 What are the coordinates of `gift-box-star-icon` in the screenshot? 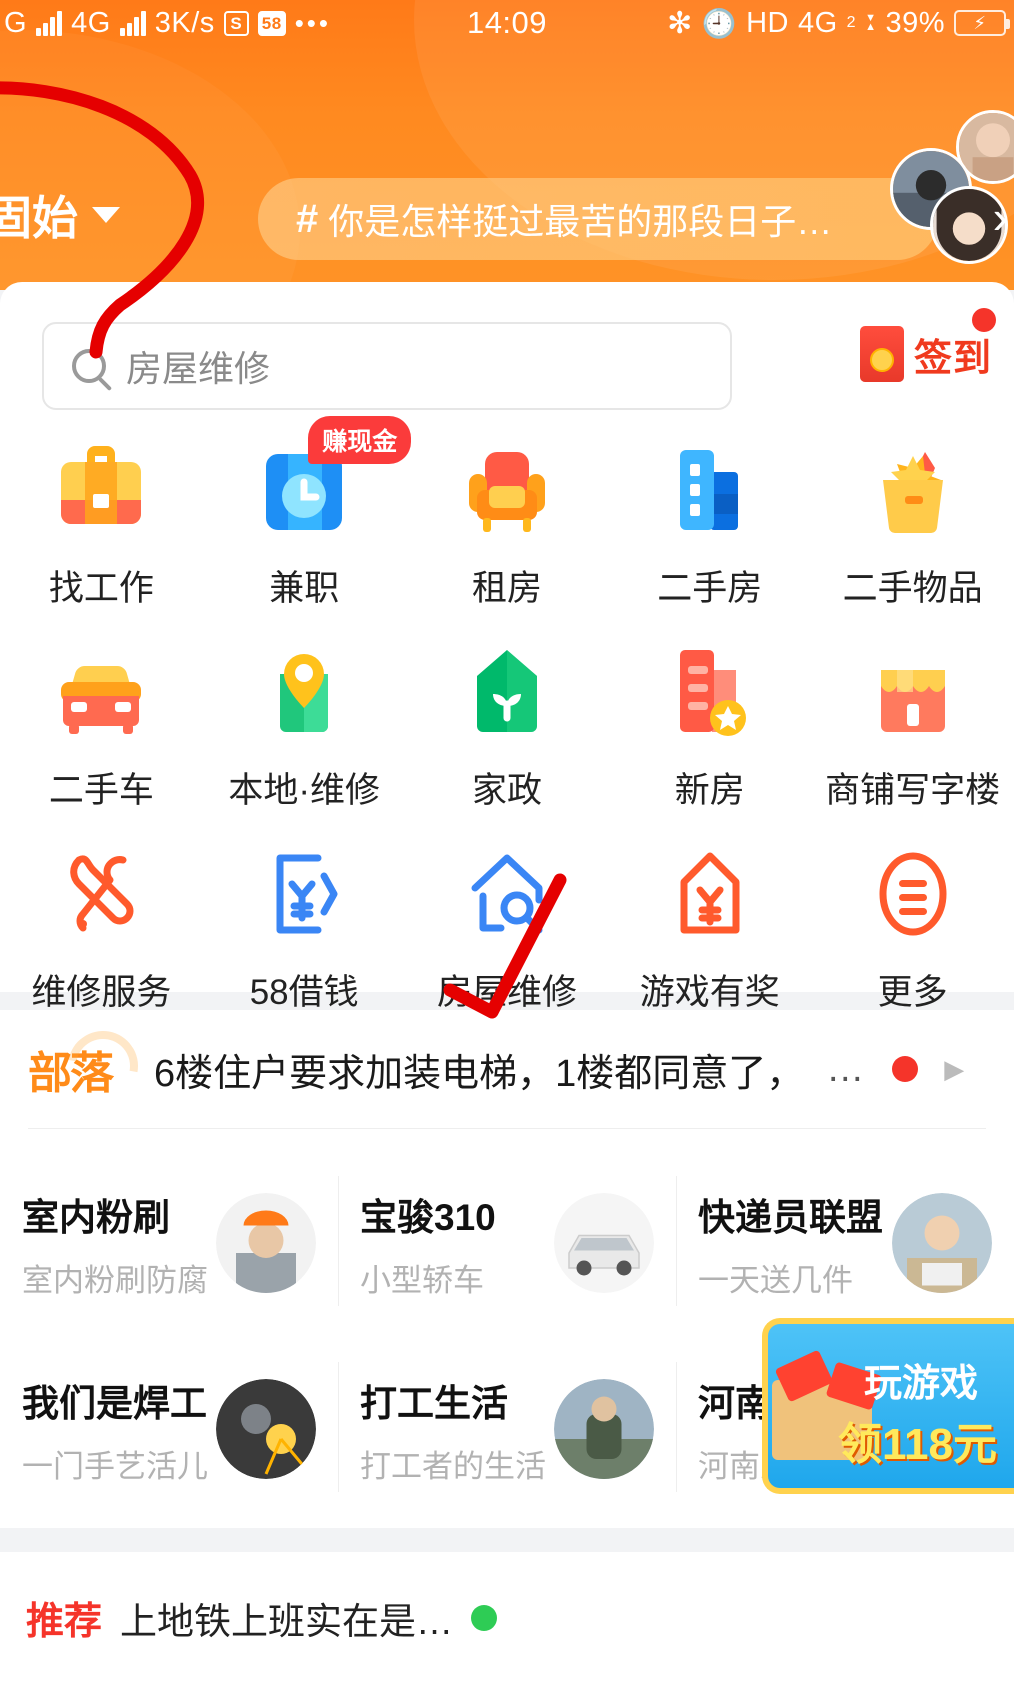 It's located at (913, 490).